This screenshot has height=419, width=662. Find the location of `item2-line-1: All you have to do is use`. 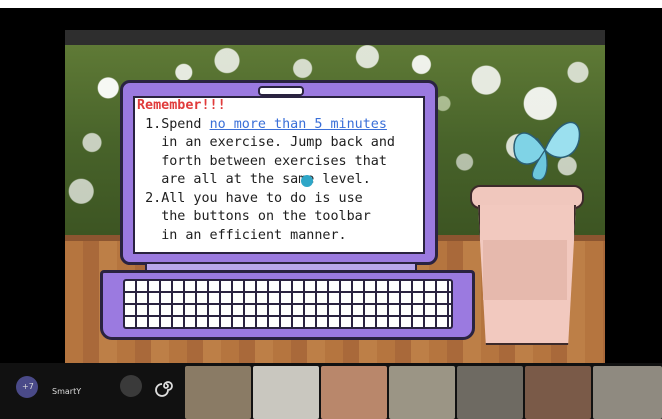

item2-line-1: All you have to do is use is located at coordinates (262, 198).